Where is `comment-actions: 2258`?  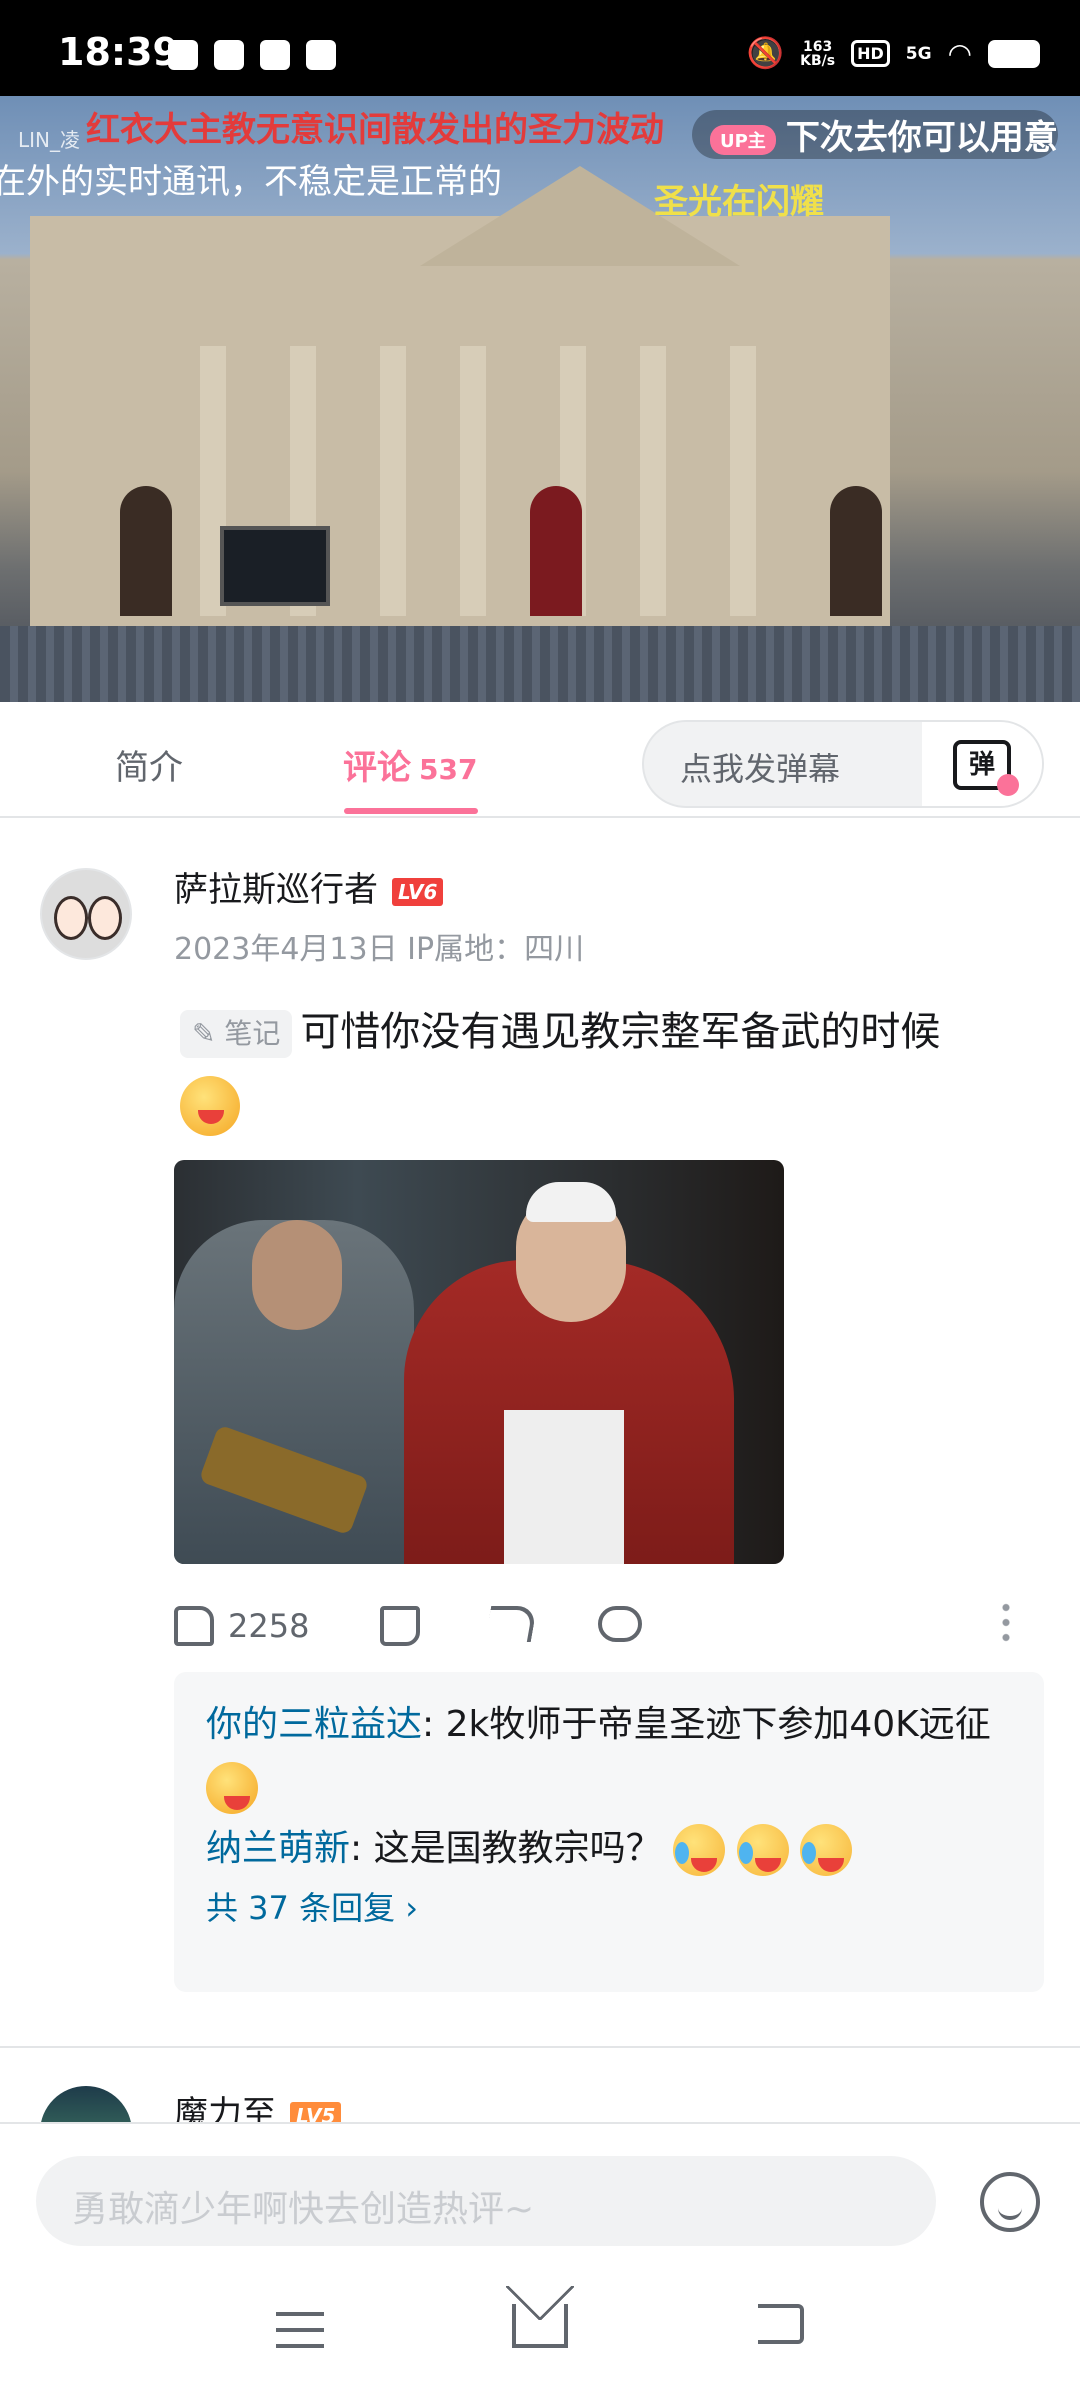
comment-actions: 2258 is located at coordinates (604, 1630).